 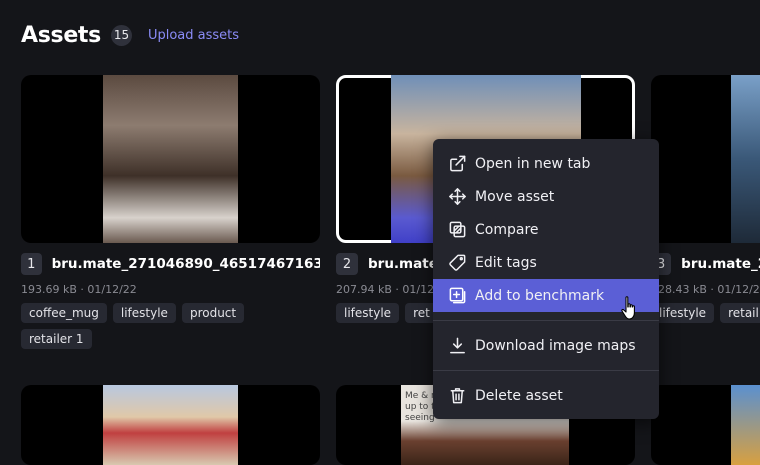 I want to click on menu-item-delete-asset: Delete asset, so click(x=546, y=395).